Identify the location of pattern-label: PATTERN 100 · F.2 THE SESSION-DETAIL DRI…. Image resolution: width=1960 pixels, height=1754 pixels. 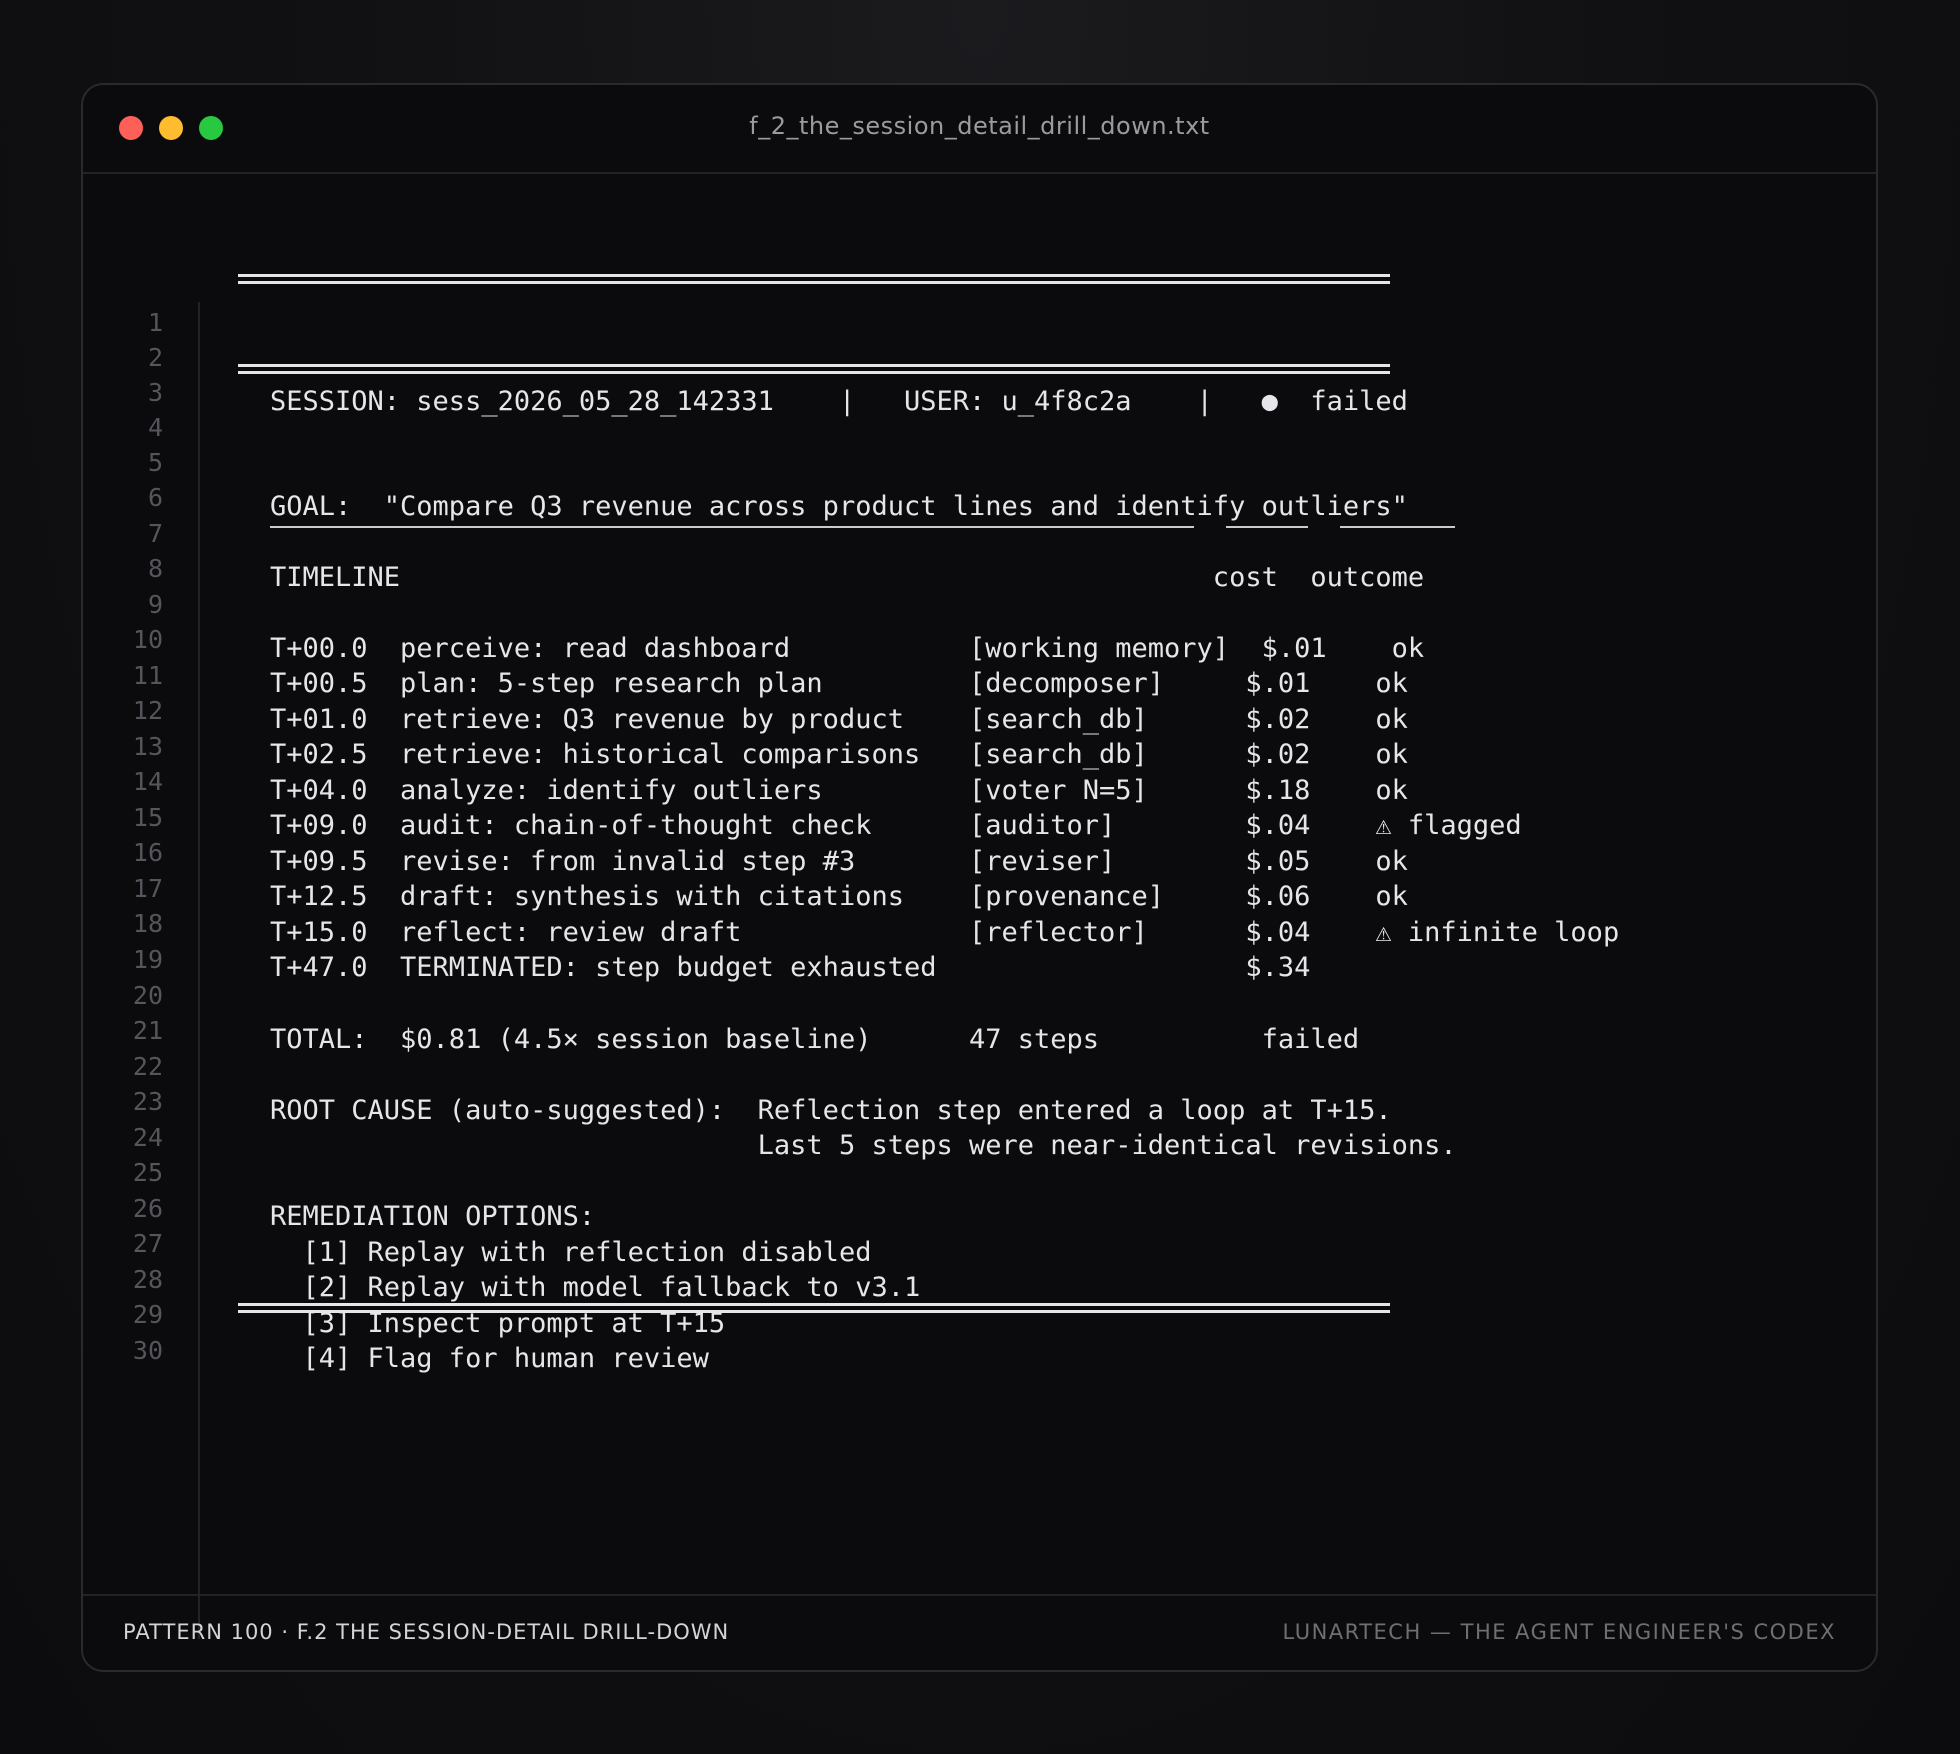
(426, 1632).